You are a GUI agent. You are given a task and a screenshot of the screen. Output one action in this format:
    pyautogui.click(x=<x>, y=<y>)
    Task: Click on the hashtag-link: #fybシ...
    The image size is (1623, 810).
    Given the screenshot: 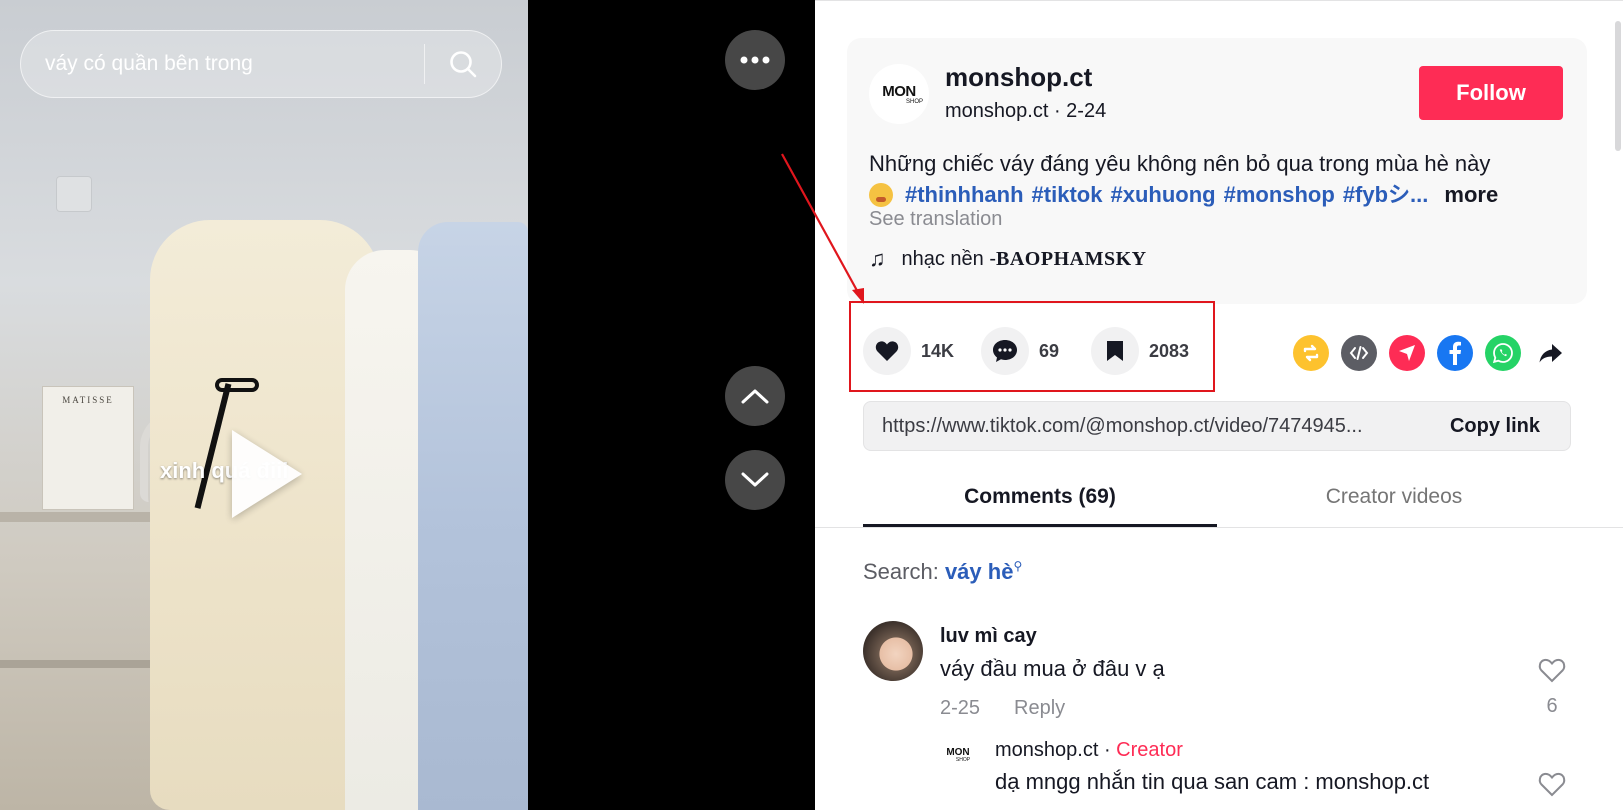 What is the action you would take?
    pyautogui.click(x=1386, y=194)
    